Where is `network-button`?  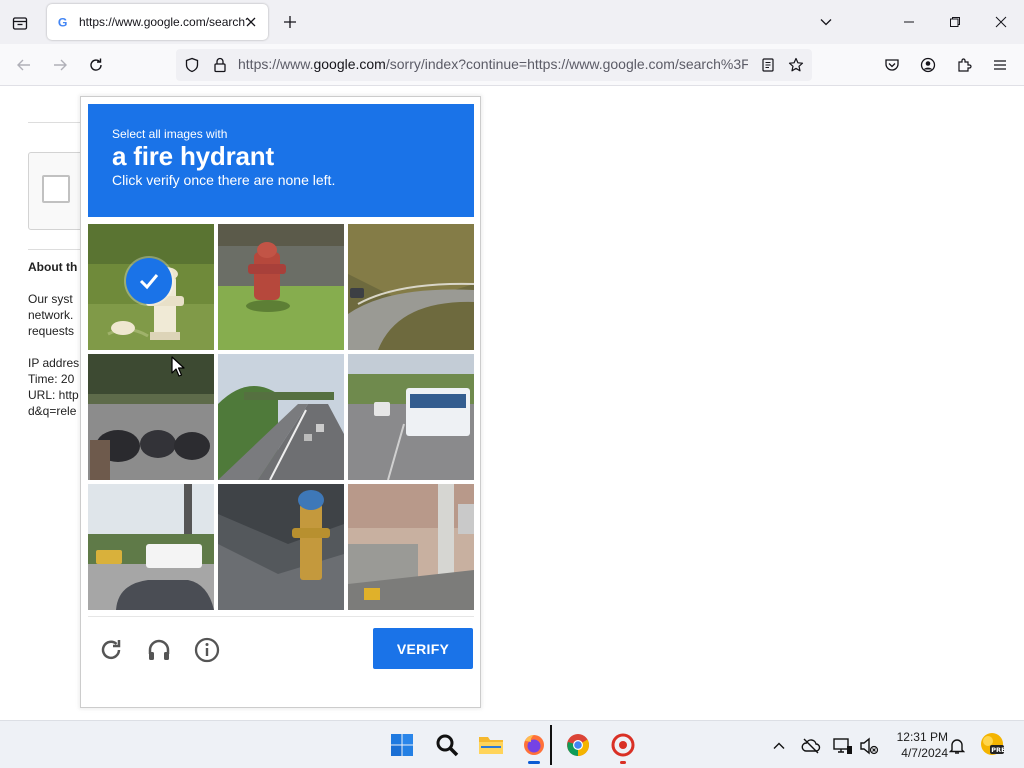
network-button is located at coordinates (843, 746).